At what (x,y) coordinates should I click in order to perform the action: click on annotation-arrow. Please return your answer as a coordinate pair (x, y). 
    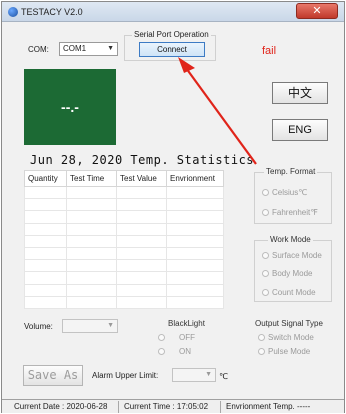
    Looking at the image, I should click on (217, 111).